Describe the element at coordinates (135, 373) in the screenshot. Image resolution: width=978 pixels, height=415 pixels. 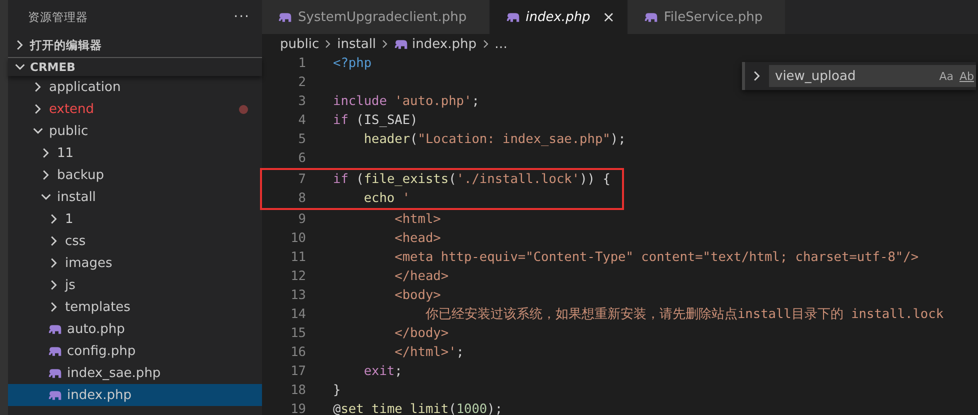
I see `tree-item: index_sae.php` at that location.